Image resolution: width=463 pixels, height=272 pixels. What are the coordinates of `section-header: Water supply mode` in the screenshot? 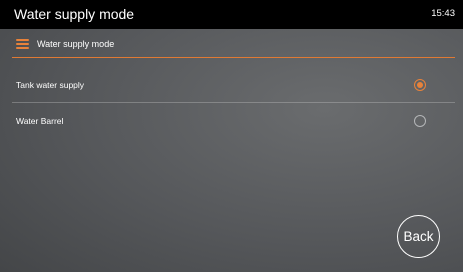 It's located at (231, 43).